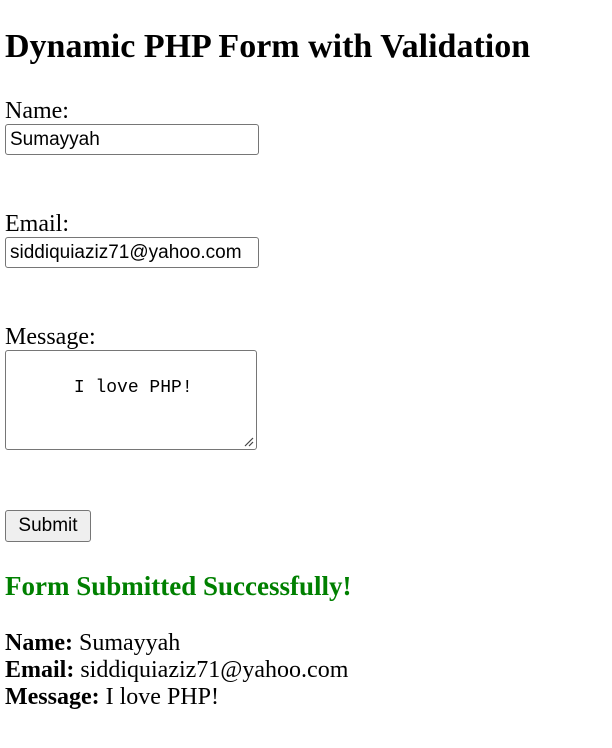 The height and width of the screenshot is (748, 612). What do you see at coordinates (268, 46) in the screenshot?
I see `page-title: Dynamic PHP Form with Validation` at bounding box center [268, 46].